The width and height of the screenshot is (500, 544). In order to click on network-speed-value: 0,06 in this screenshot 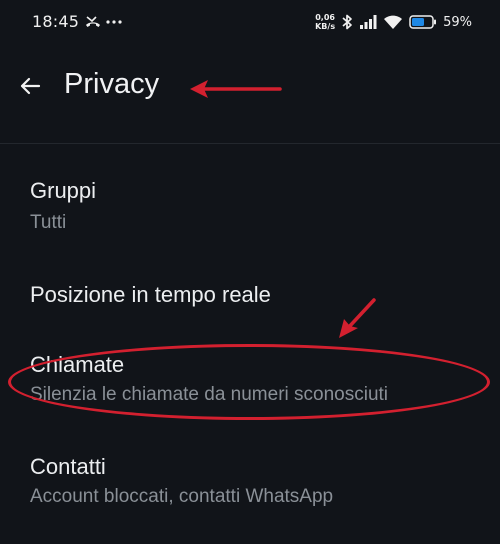, I will do `click(325, 17)`.